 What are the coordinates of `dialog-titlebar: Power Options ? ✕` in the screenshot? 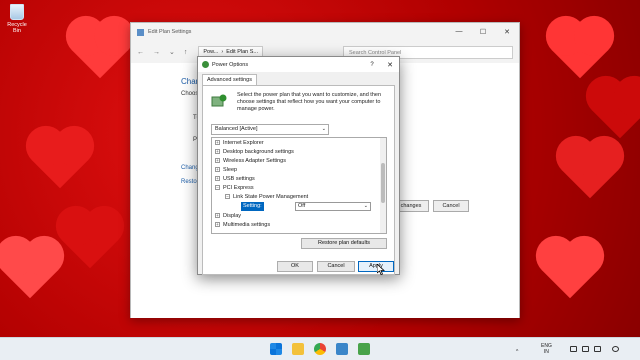 It's located at (298, 64).